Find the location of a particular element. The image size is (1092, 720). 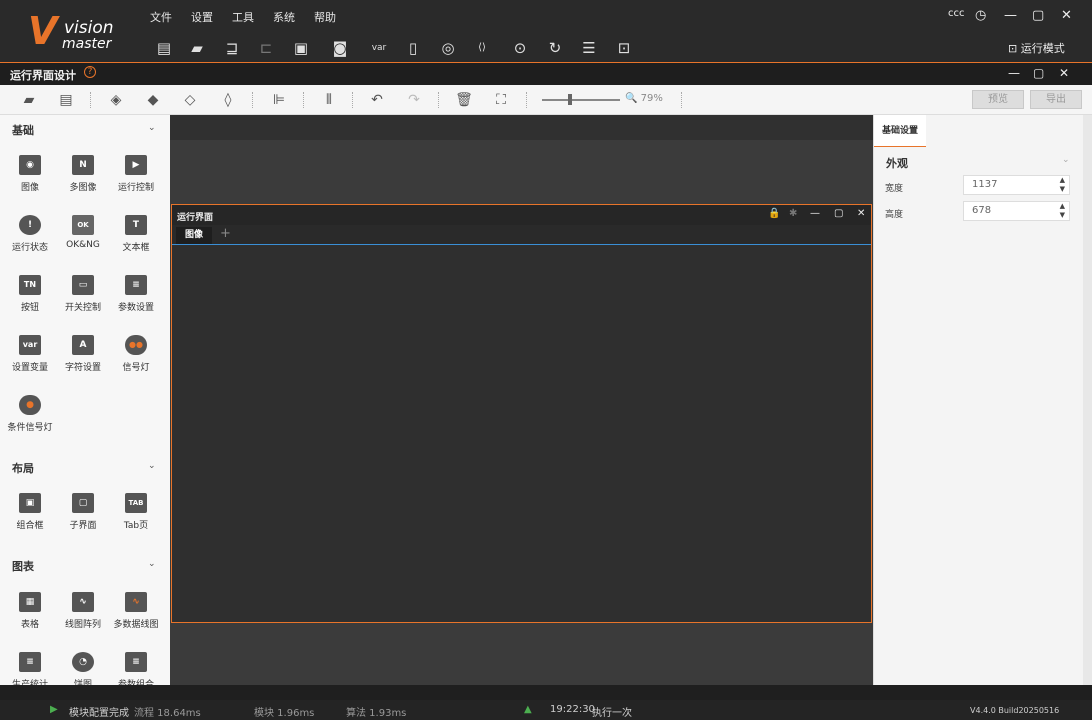

run-loop-icon: ↻ is located at coordinates (555, 48).